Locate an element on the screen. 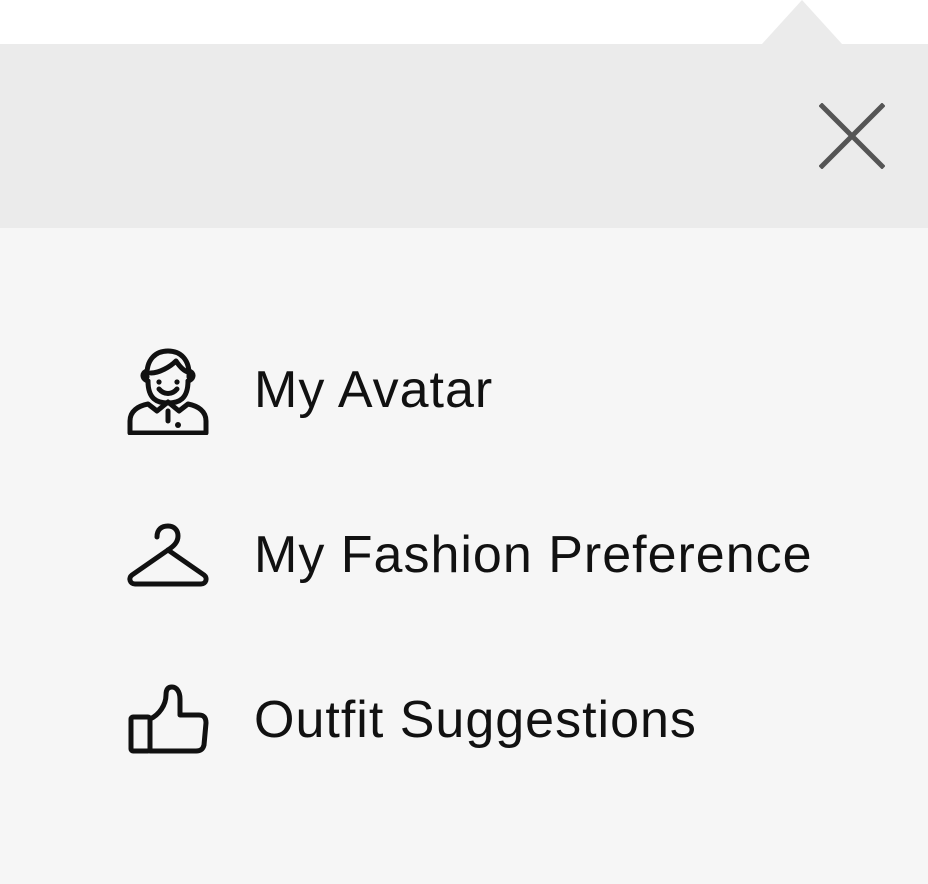 The width and height of the screenshot is (928, 884). close-button is located at coordinates (852, 136).